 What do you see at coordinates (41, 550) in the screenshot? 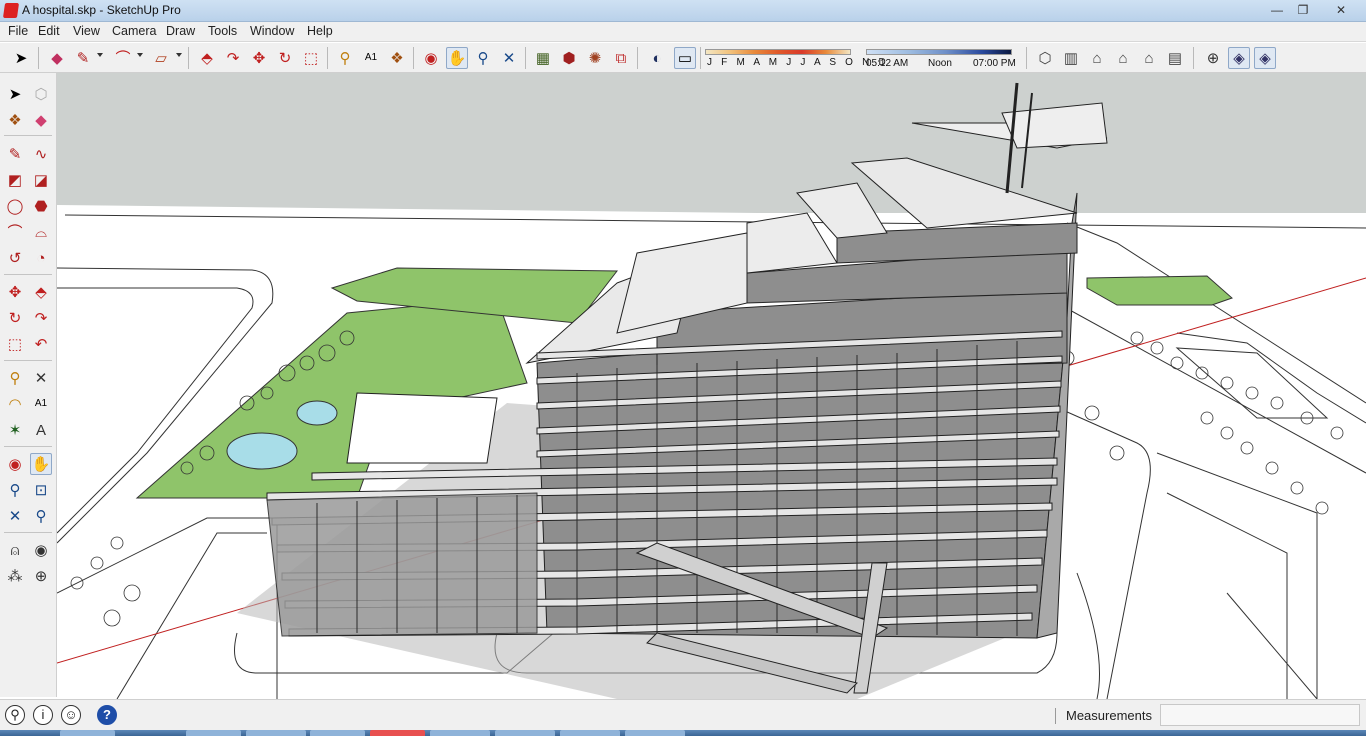
I see `look-around-icon: ◉` at bounding box center [41, 550].